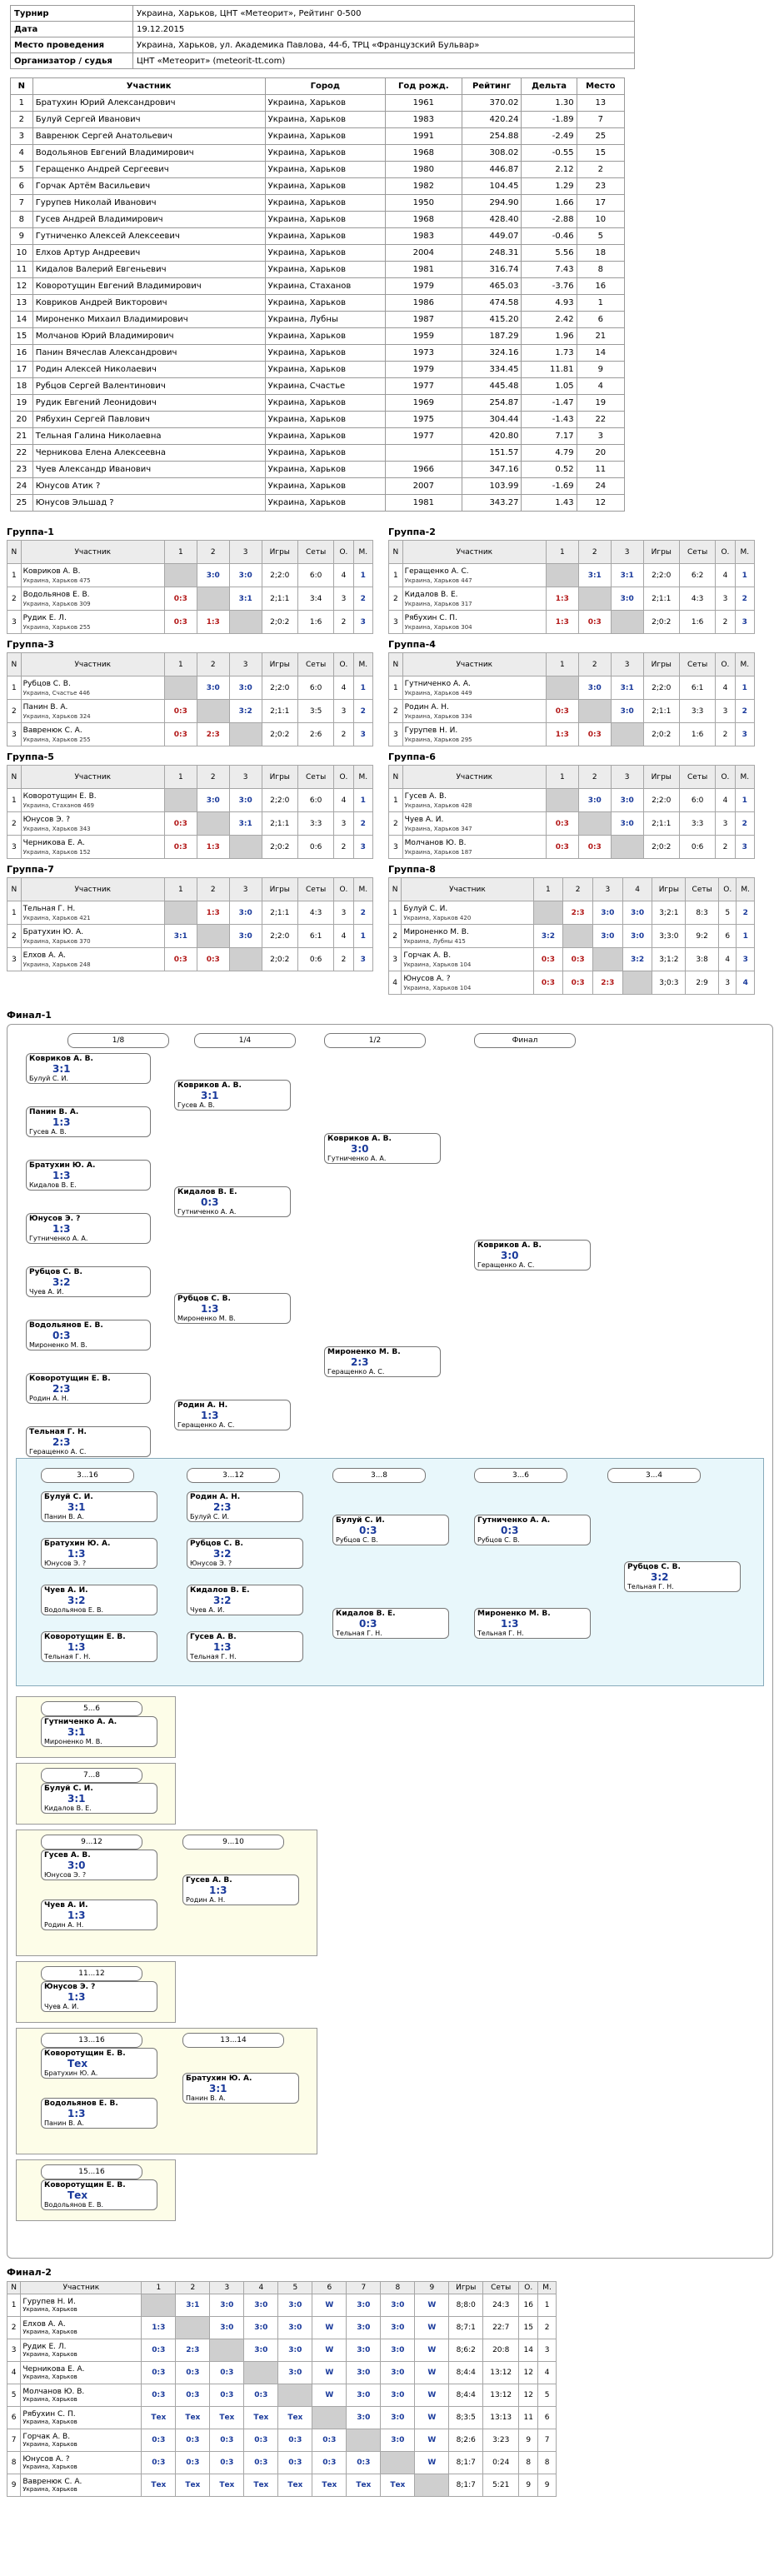  Describe the element at coordinates (81, 2350) in the screenshot. I see `final2-player: Рудик Е. Л. Украина, Харьков` at that location.